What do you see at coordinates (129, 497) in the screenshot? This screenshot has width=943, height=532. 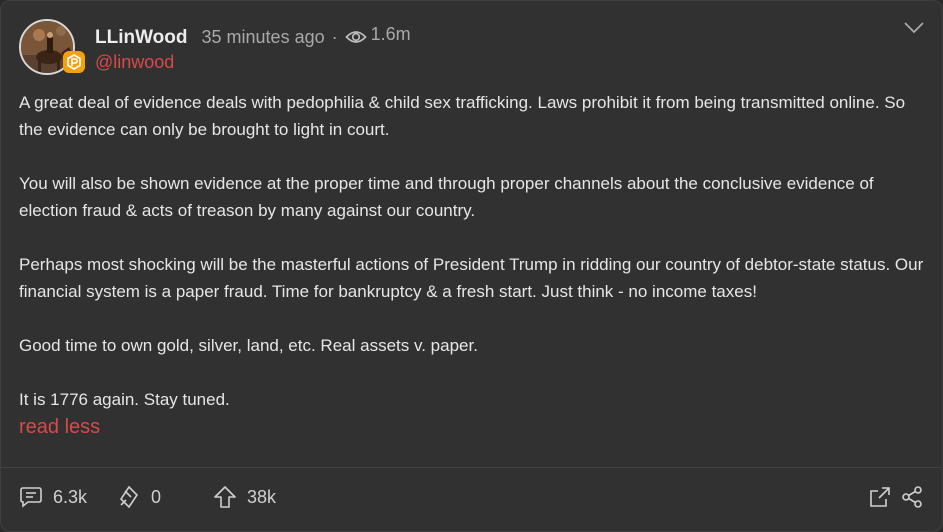 I see `echo-icon` at bounding box center [129, 497].